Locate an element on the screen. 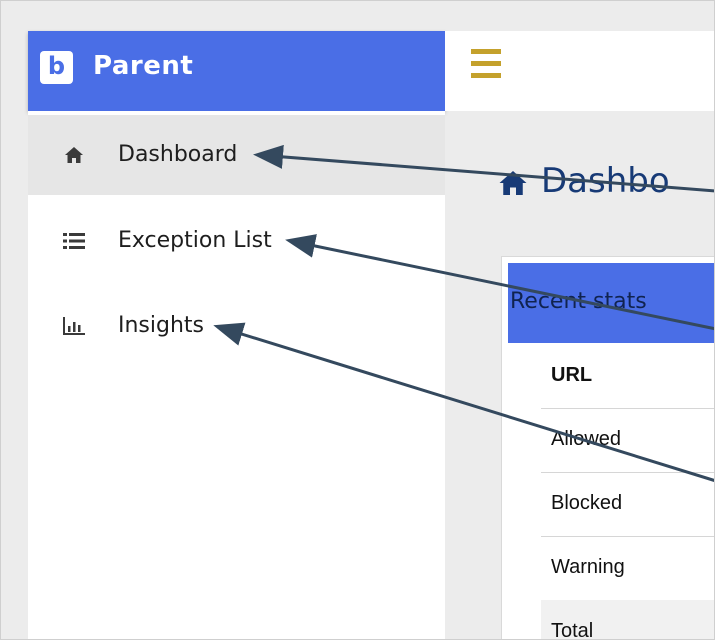  row-label: Blocked is located at coordinates (587, 503).